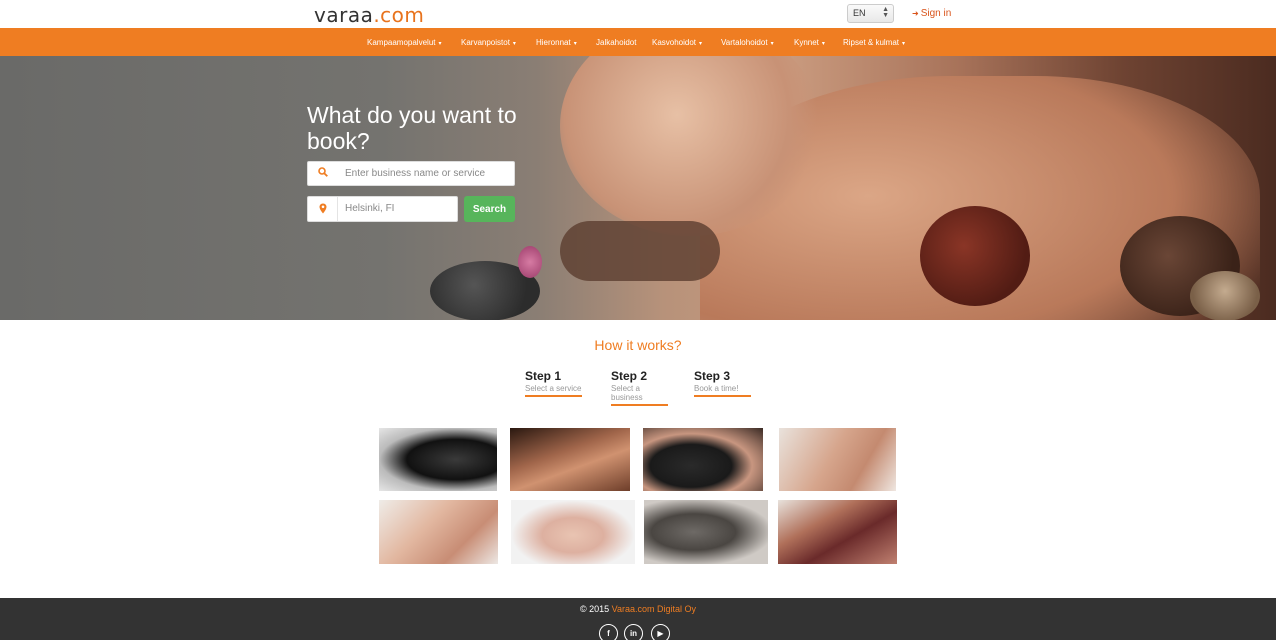  Describe the element at coordinates (425, 173) in the screenshot. I see `service-search-input` at that location.